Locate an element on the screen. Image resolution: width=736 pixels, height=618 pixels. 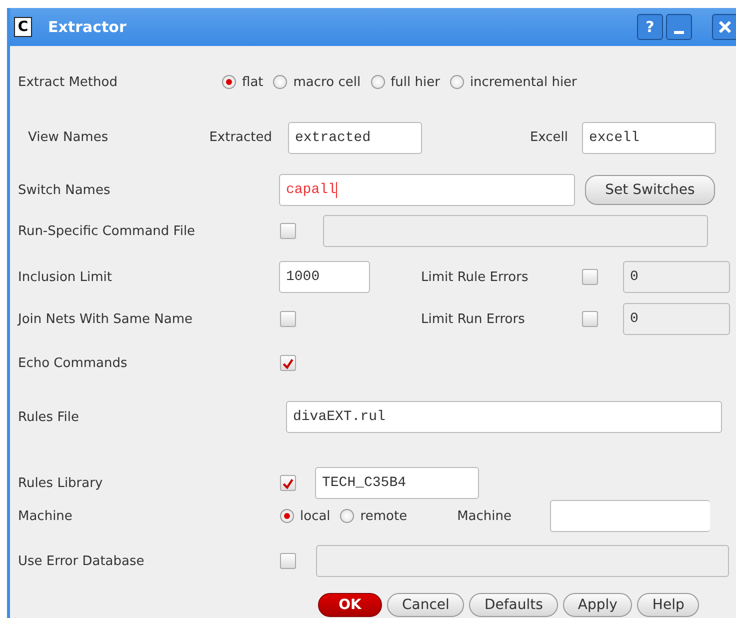
text-field: TECH_C35B4 is located at coordinates (397, 483).